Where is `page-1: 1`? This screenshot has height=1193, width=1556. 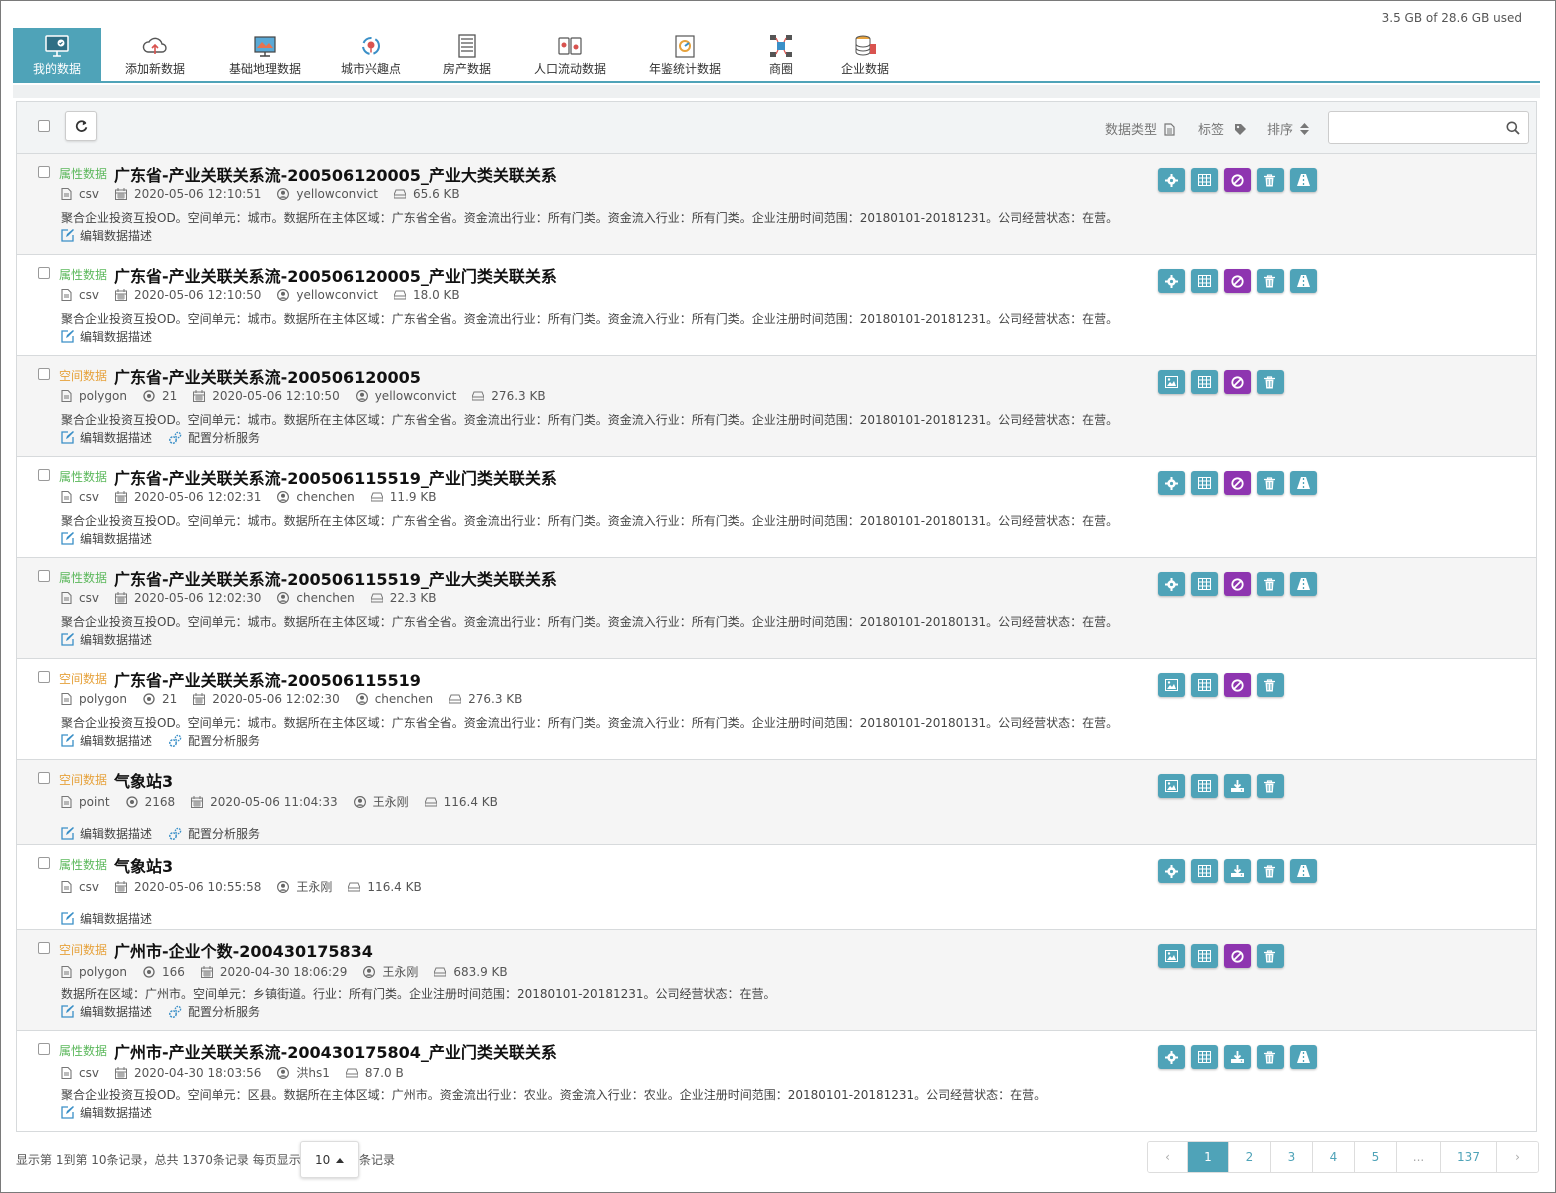 page-1: 1 is located at coordinates (1208, 1157).